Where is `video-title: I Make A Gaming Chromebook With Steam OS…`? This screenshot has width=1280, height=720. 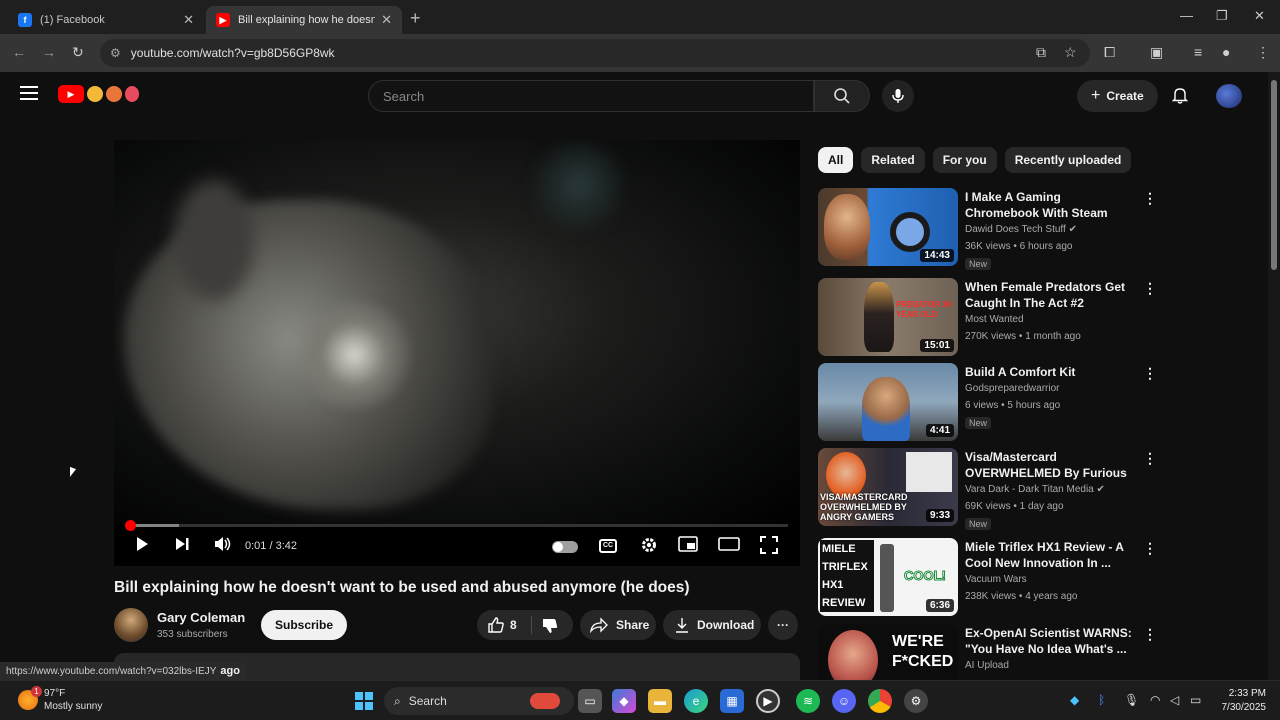 video-title: I Make A Gaming Chromebook With Steam OS… is located at coordinates (1050, 205).